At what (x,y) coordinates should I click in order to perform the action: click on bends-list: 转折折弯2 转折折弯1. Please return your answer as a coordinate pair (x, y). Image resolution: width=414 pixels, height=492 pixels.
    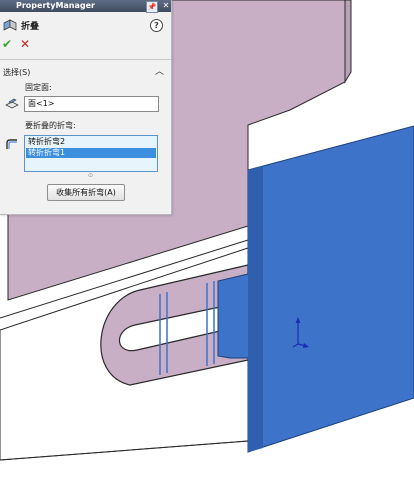
    Looking at the image, I should click on (91, 153).